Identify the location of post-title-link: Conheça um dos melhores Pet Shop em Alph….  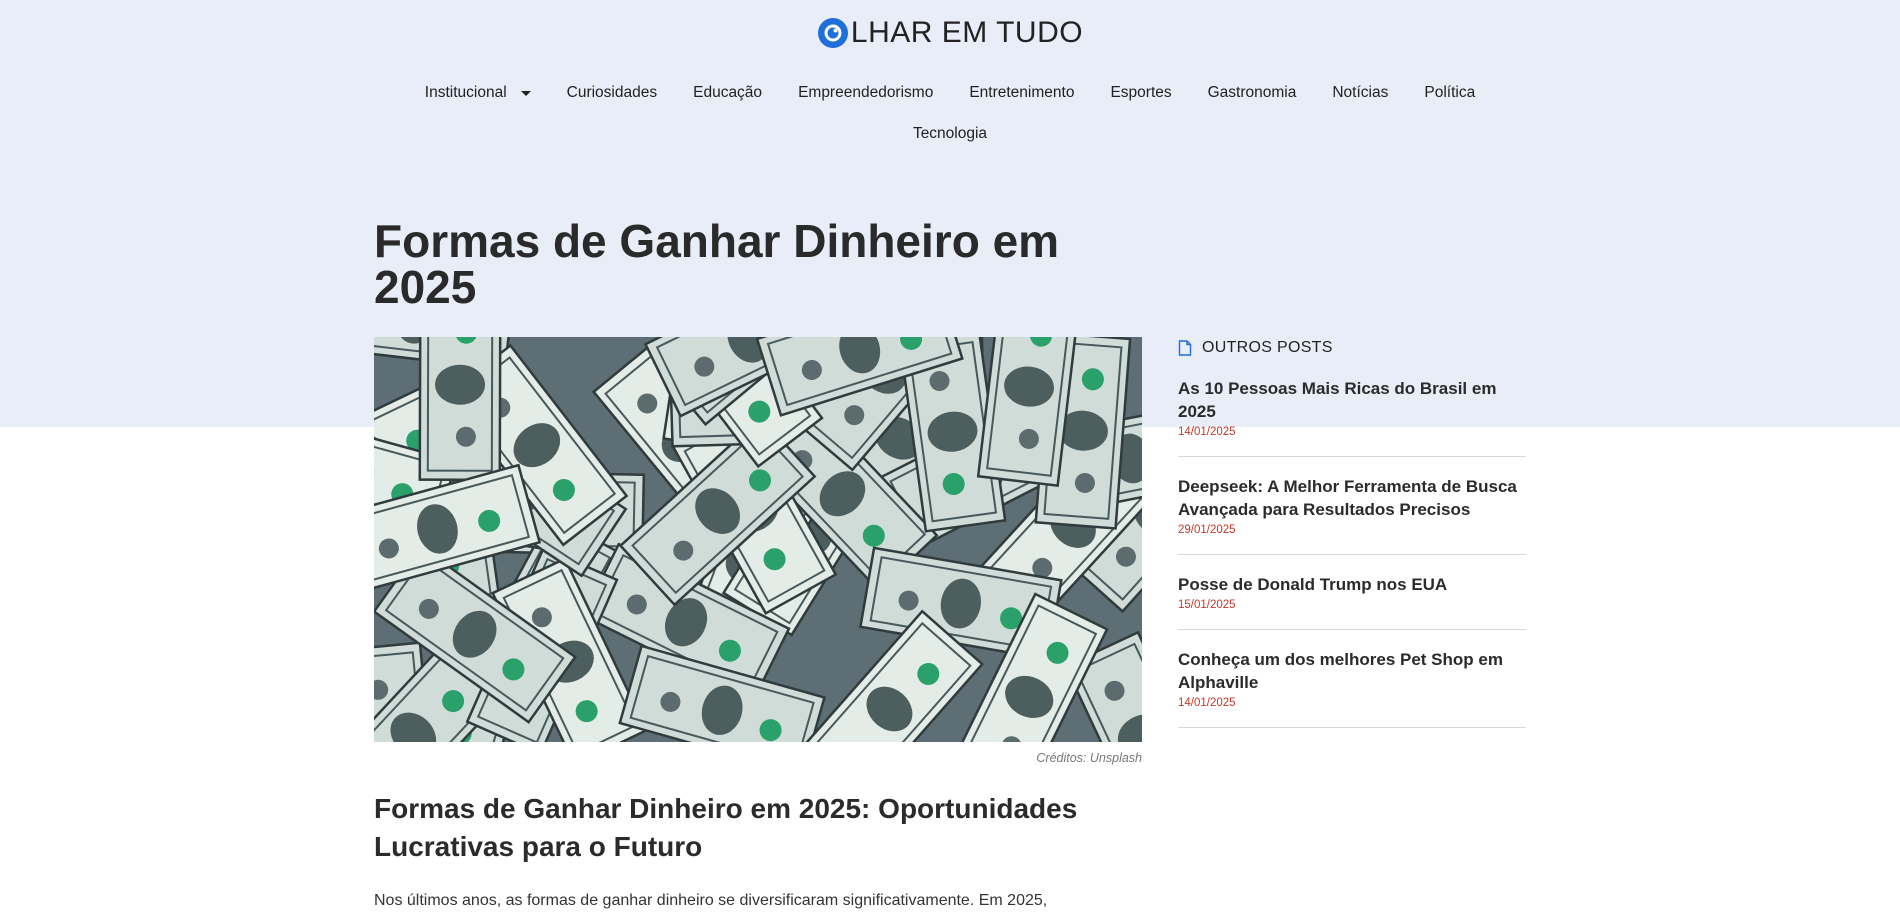
(1352, 671).